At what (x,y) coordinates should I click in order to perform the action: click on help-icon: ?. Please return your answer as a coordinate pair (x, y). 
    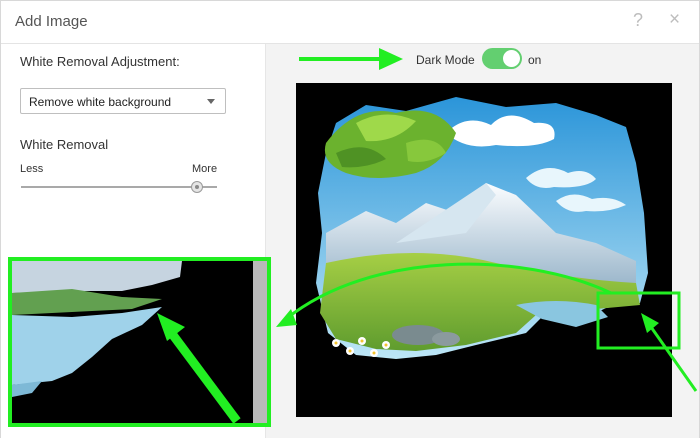
    Looking at the image, I should click on (638, 20).